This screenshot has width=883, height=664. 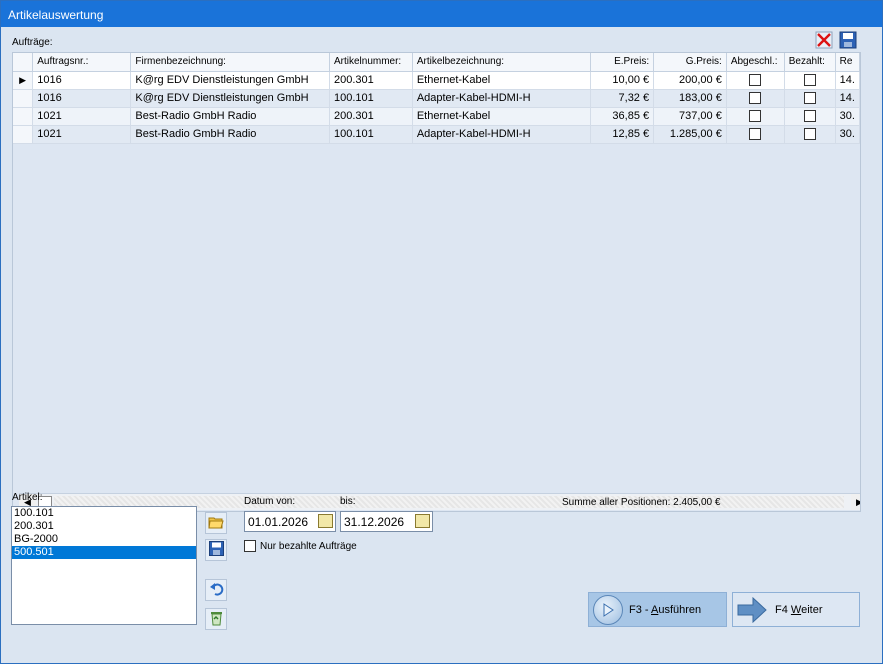 I want to click on cell-epreis: 12,85 €, so click(x=622, y=134).